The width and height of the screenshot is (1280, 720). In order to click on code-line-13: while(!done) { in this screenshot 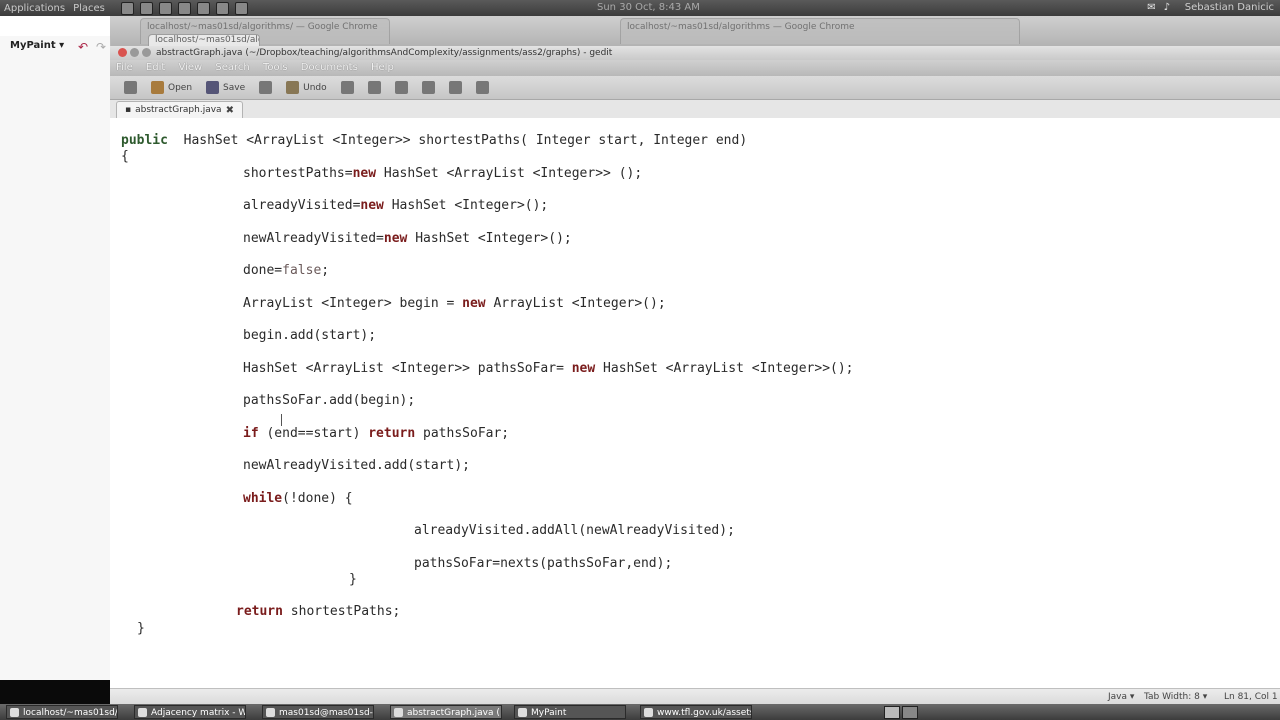, I will do `click(298, 499)`.